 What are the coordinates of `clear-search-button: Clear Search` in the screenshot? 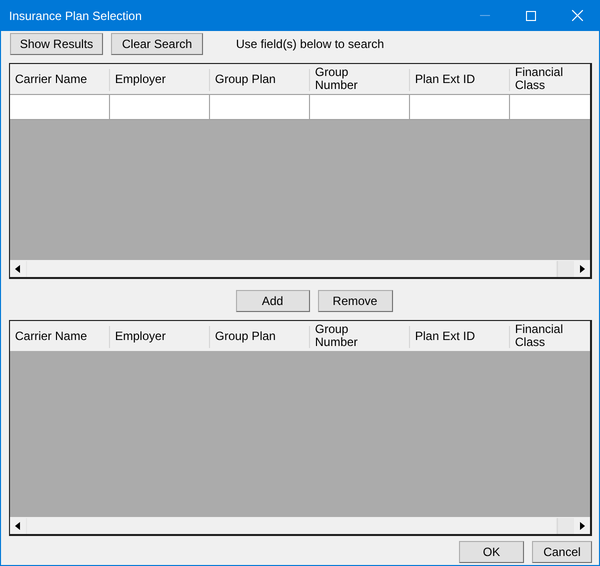 It's located at (157, 44).